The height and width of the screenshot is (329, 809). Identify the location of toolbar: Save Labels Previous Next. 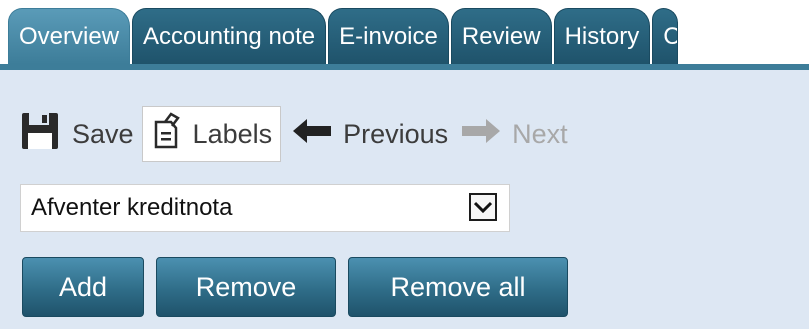
(294, 134).